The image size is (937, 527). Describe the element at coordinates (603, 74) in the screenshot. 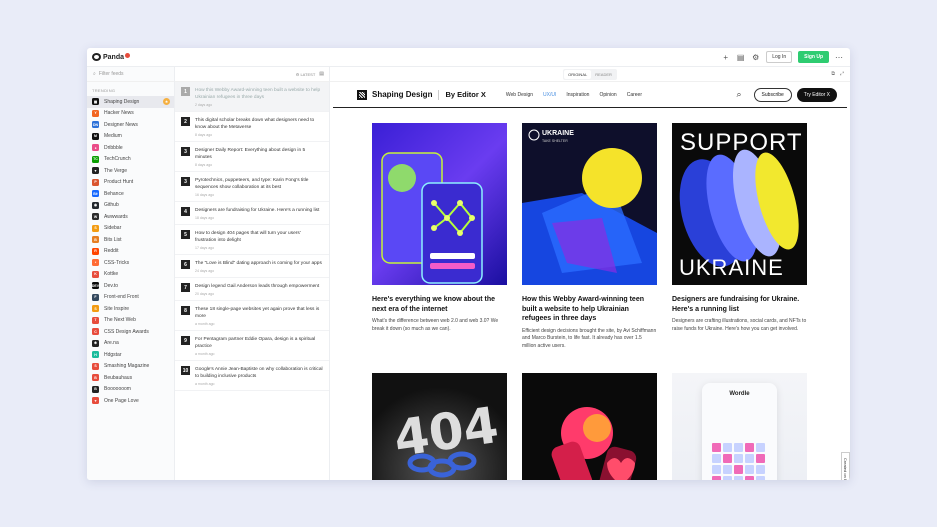

I see `mode-reader: READER` at that location.